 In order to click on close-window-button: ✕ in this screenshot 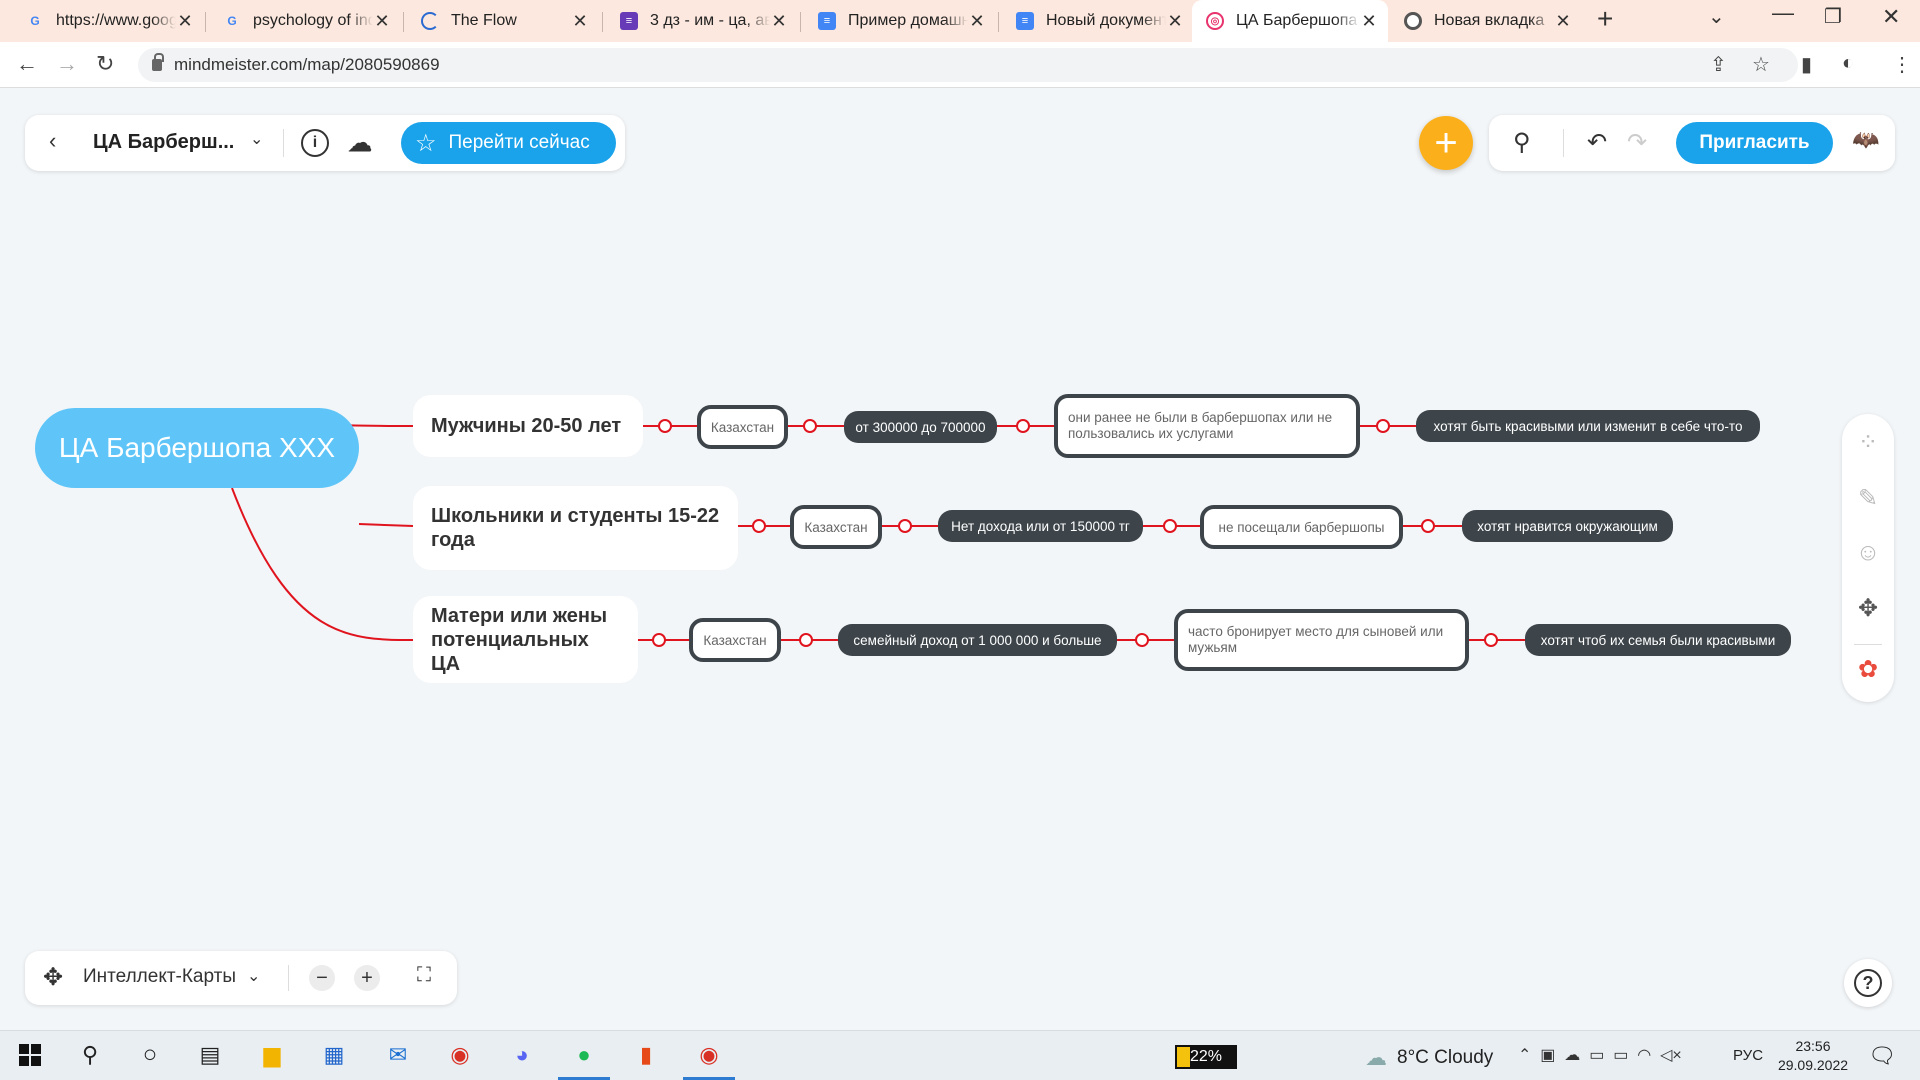, I will do `click(1891, 17)`.